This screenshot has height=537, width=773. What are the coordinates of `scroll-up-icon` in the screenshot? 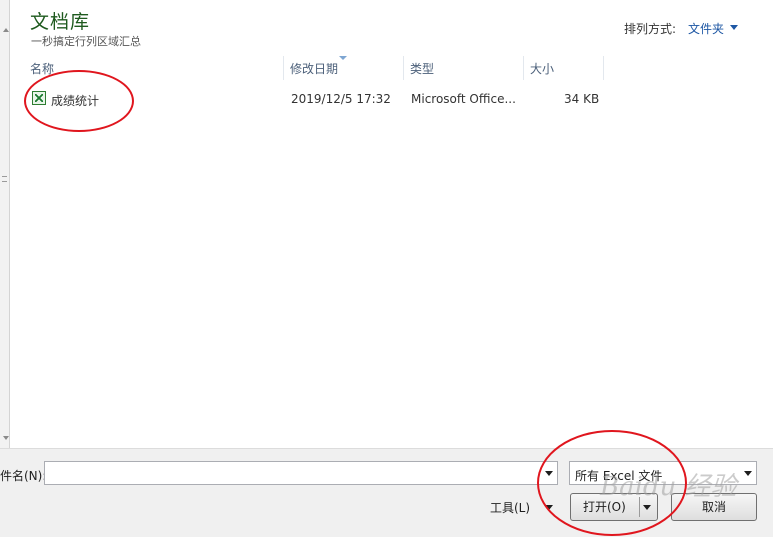 It's located at (6, 30).